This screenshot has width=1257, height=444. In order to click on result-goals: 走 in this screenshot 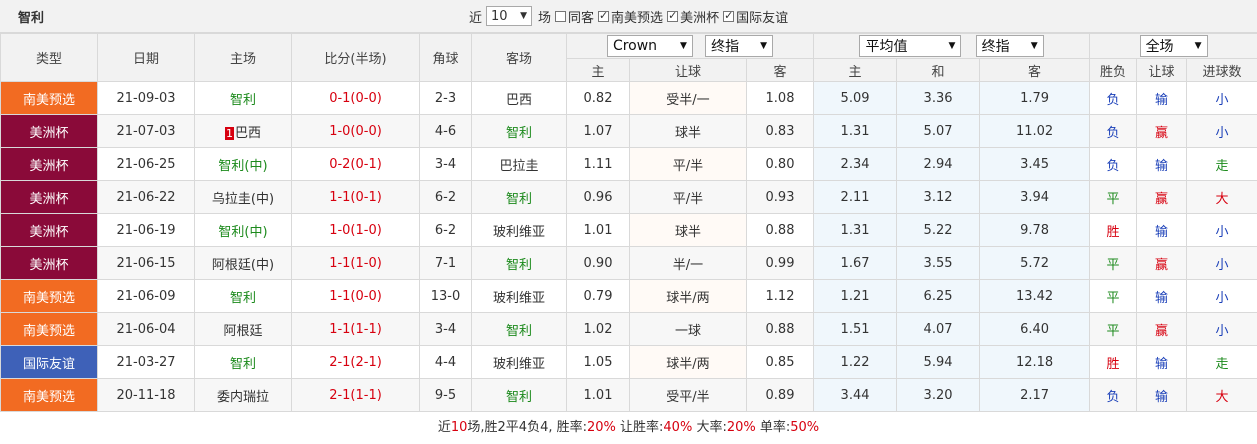, I will do `click(1221, 164)`.